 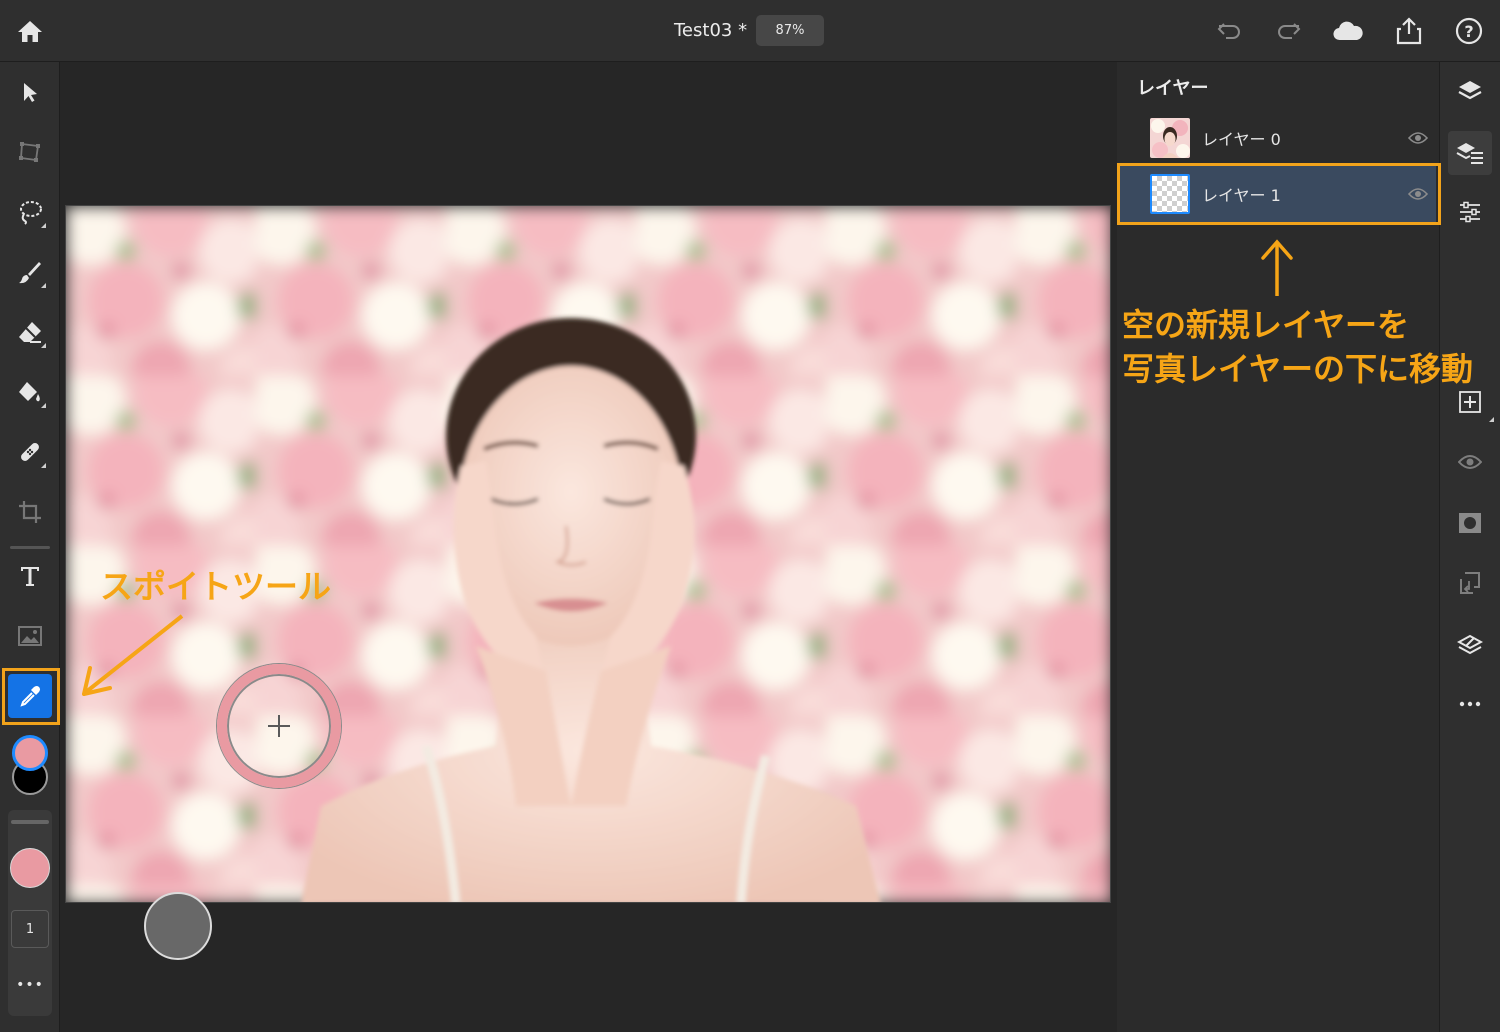 What do you see at coordinates (30, 92) in the screenshot?
I see `select-tool-icon` at bounding box center [30, 92].